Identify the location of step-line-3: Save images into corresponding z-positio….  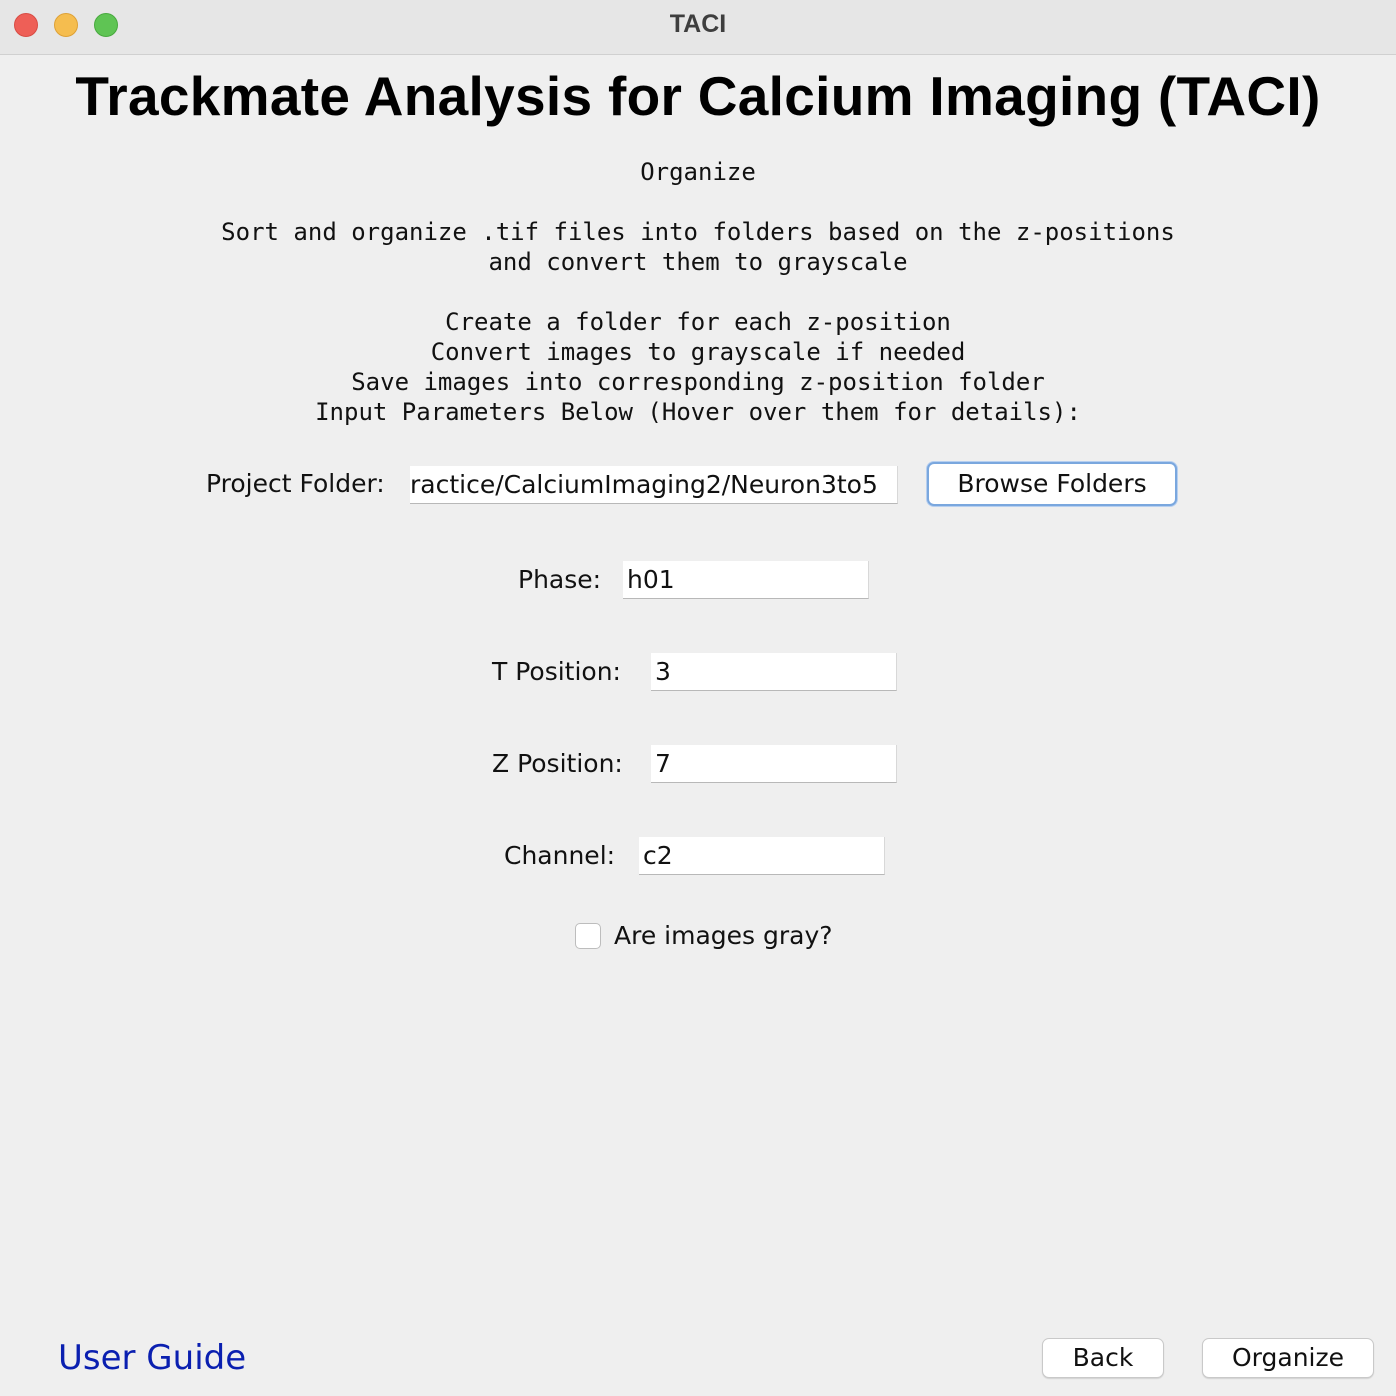
(698, 382).